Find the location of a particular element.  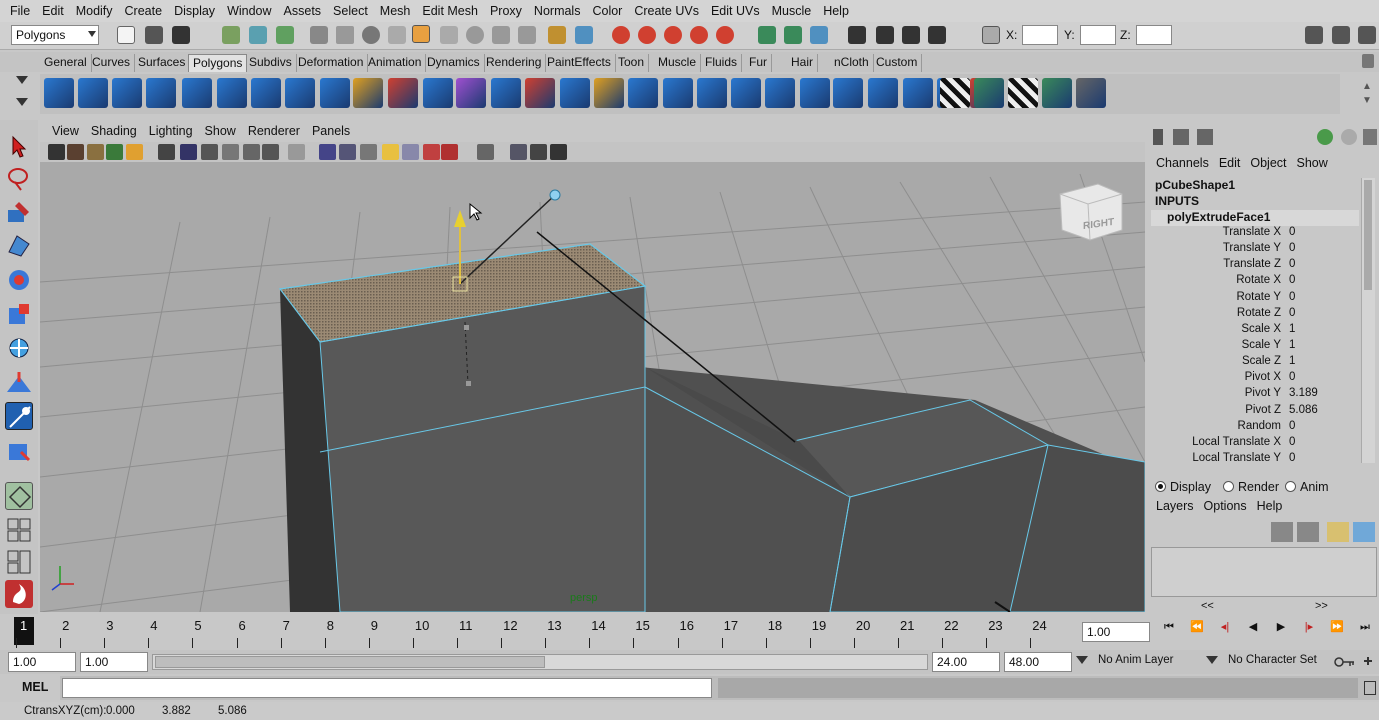

script-editor-icon is located at coordinates (1370, 688).